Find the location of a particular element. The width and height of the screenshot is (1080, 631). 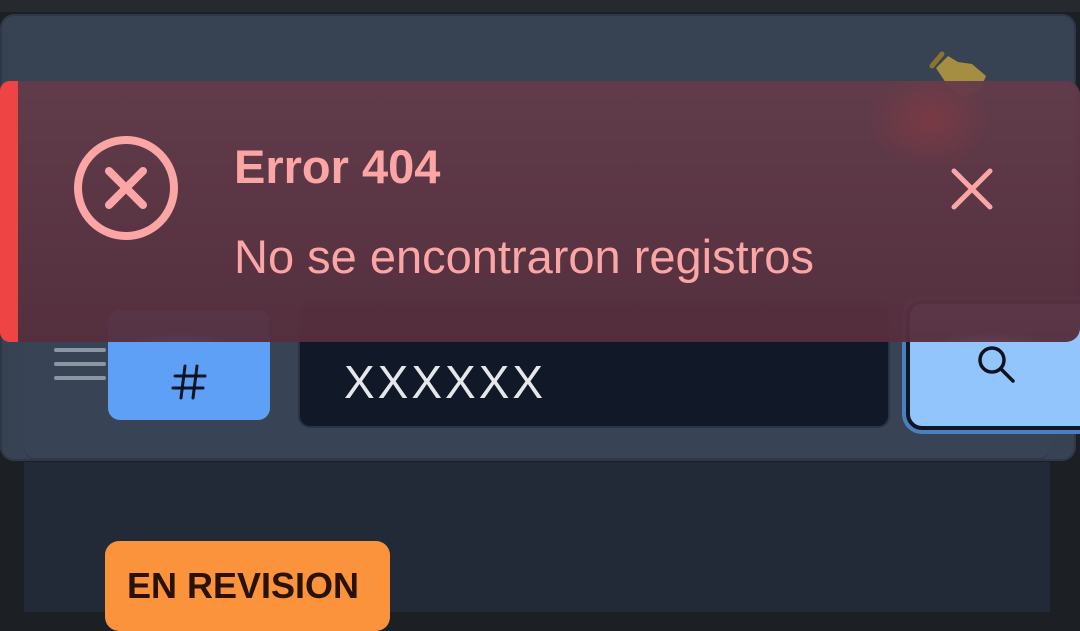

top-bar is located at coordinates (540, 6).